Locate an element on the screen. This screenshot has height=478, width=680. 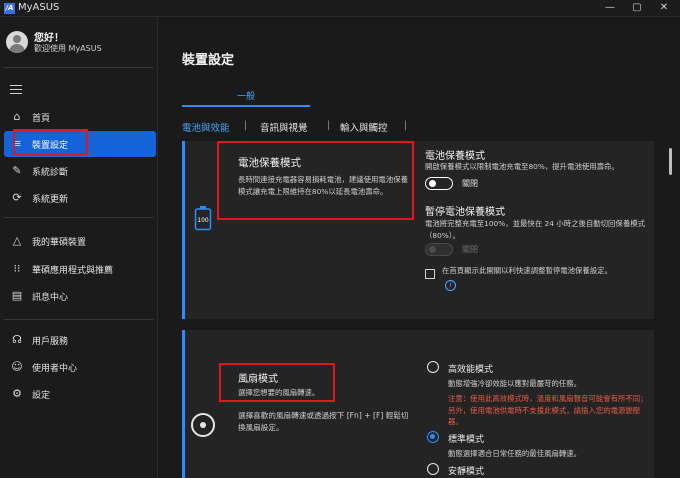
sidebar-item-settings: ⚙ 設定 is located at coordinates (80, 394).